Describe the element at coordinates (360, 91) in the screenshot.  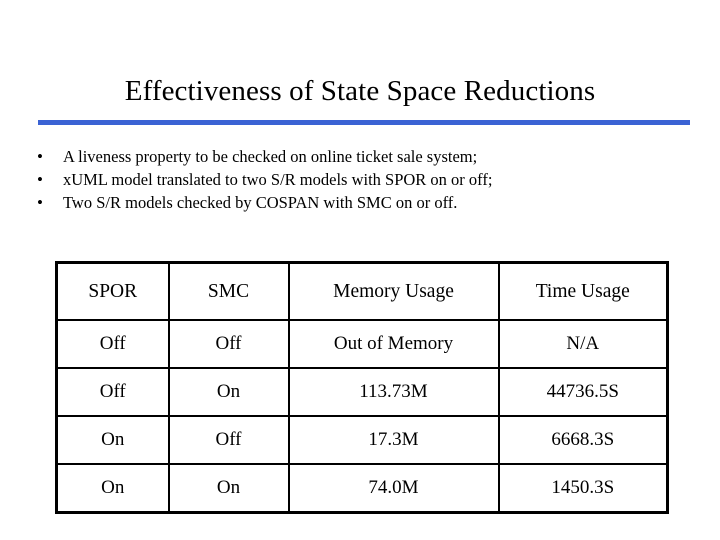
I see `page-title: Effectiveness of State Space Reductions` at that location.